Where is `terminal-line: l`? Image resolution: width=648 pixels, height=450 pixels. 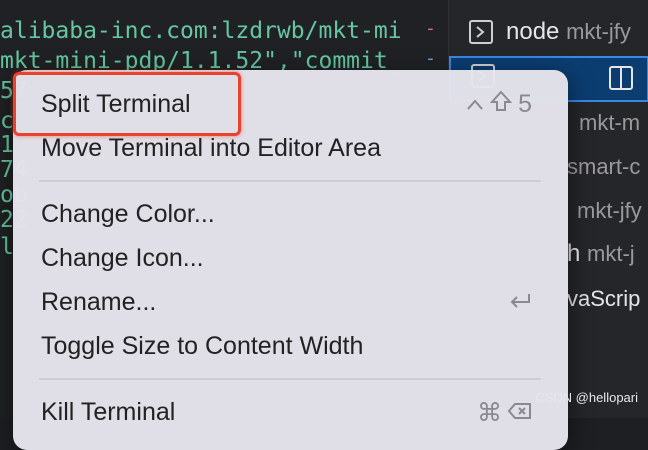 terminal-line: l is located at coordinates (7, 247).